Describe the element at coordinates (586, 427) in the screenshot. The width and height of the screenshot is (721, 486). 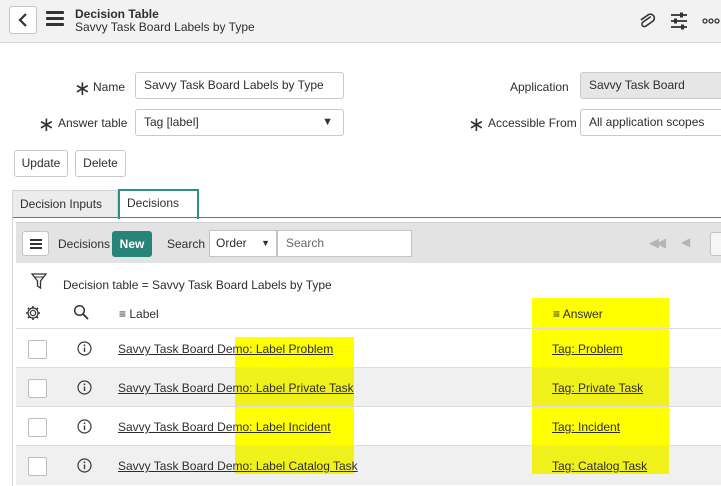
I see `answer-link: Tag: Incident` at that location.